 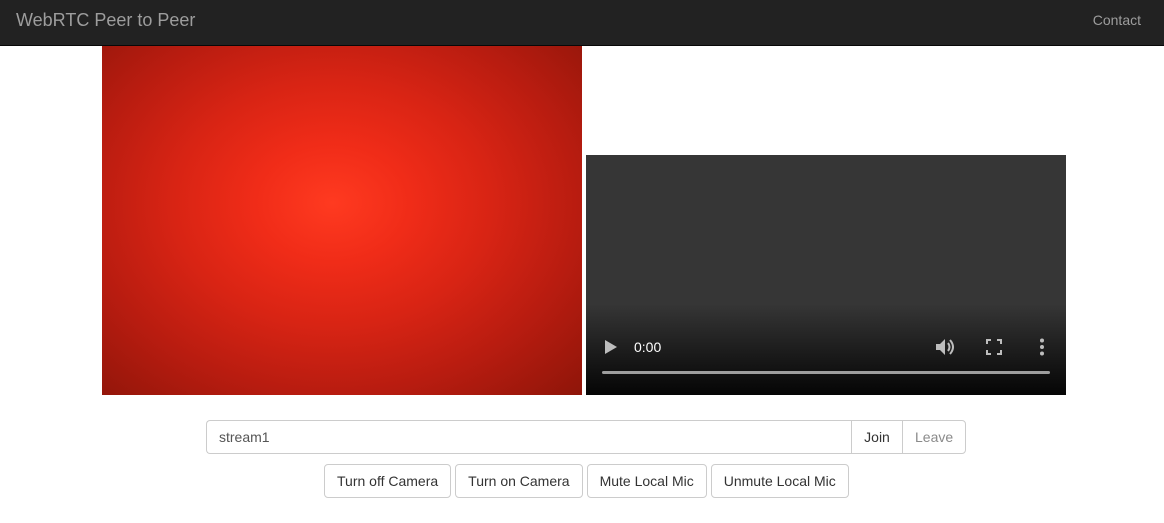 What do you see at coordinates (1117, 20) in the screenshot?
I see `nav-link-contact: Contact` at bounding box center [1117, 20].